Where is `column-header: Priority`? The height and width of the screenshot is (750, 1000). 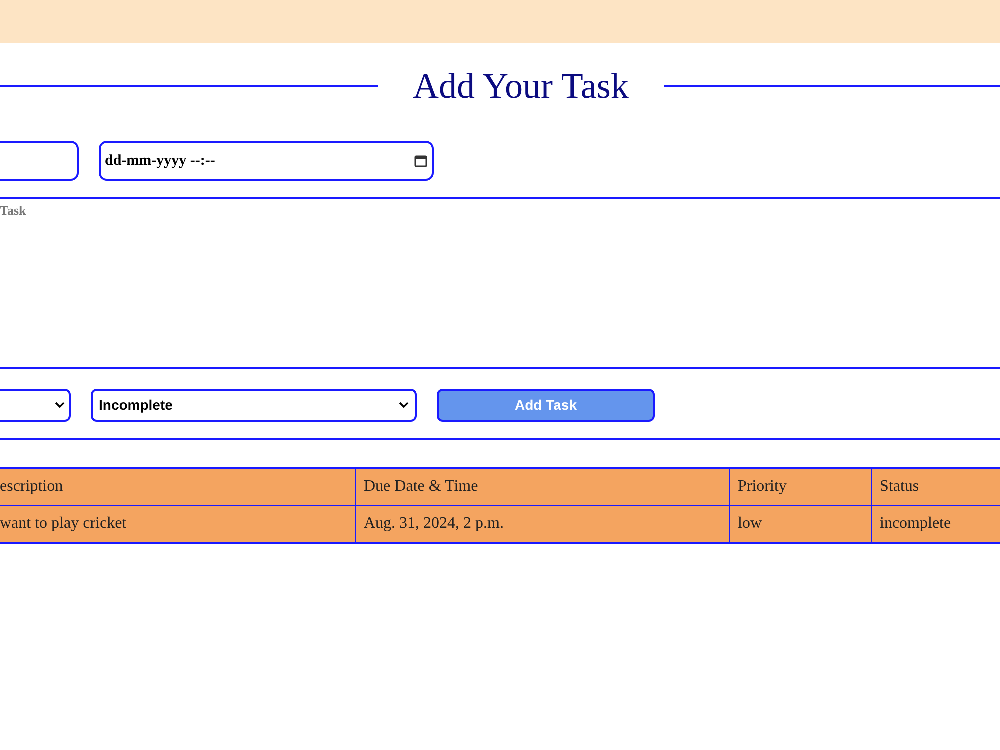
column-header: Priority is located at coordinates (800, 487).